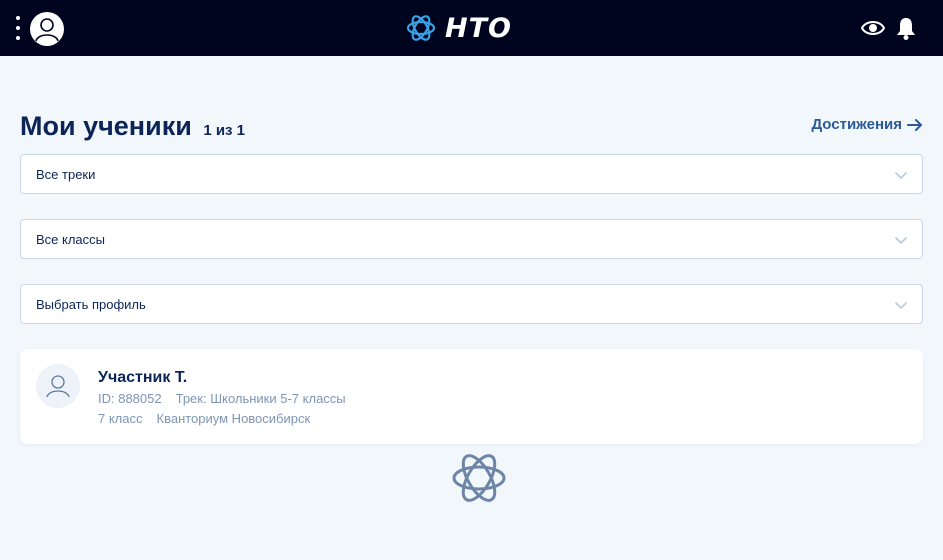  What do you see at coordinates (906, 28) in the screenshot?
I see `bell-icon` at bounding box center [906, 28].